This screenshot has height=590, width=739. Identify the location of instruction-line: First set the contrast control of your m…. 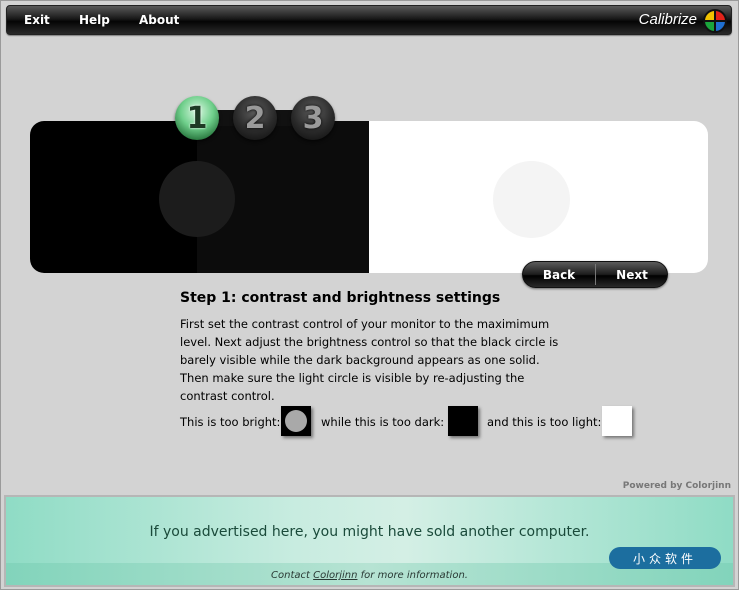
(365, 324).